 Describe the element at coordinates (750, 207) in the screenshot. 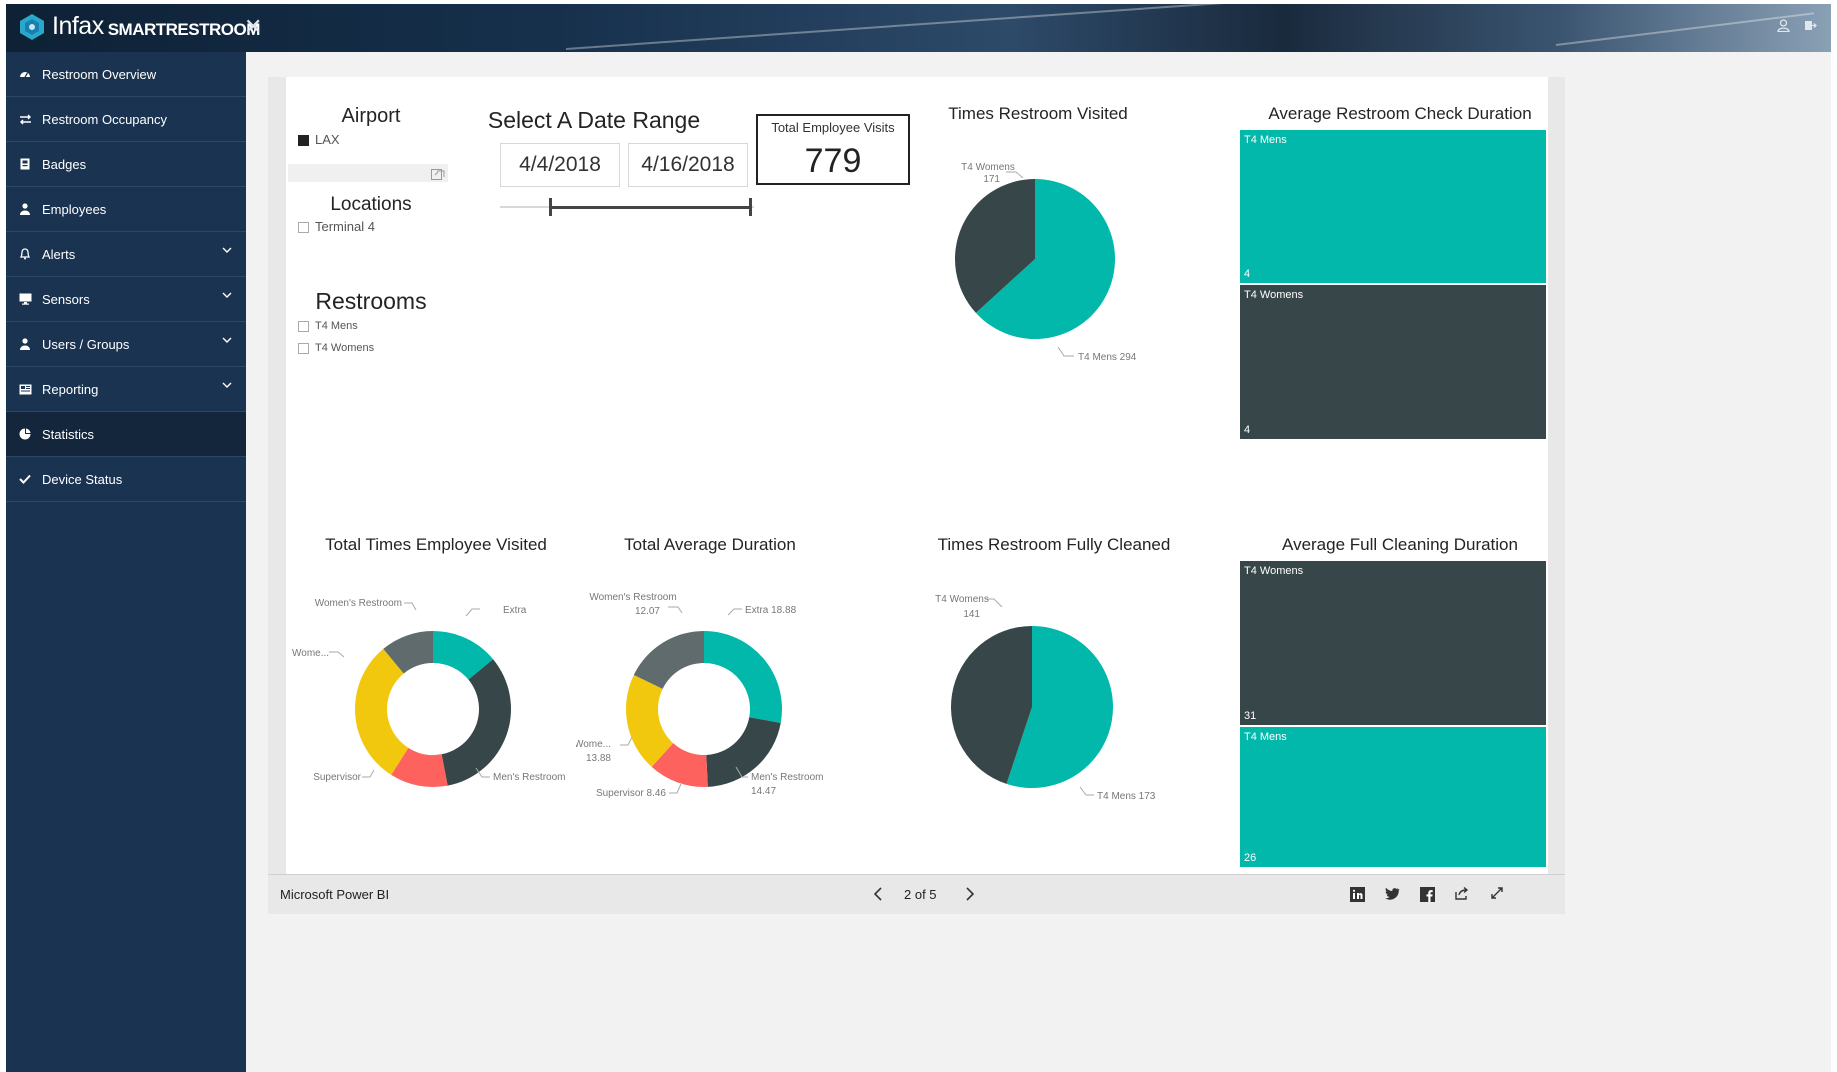

I see `date-slider-end-handle` at that location.